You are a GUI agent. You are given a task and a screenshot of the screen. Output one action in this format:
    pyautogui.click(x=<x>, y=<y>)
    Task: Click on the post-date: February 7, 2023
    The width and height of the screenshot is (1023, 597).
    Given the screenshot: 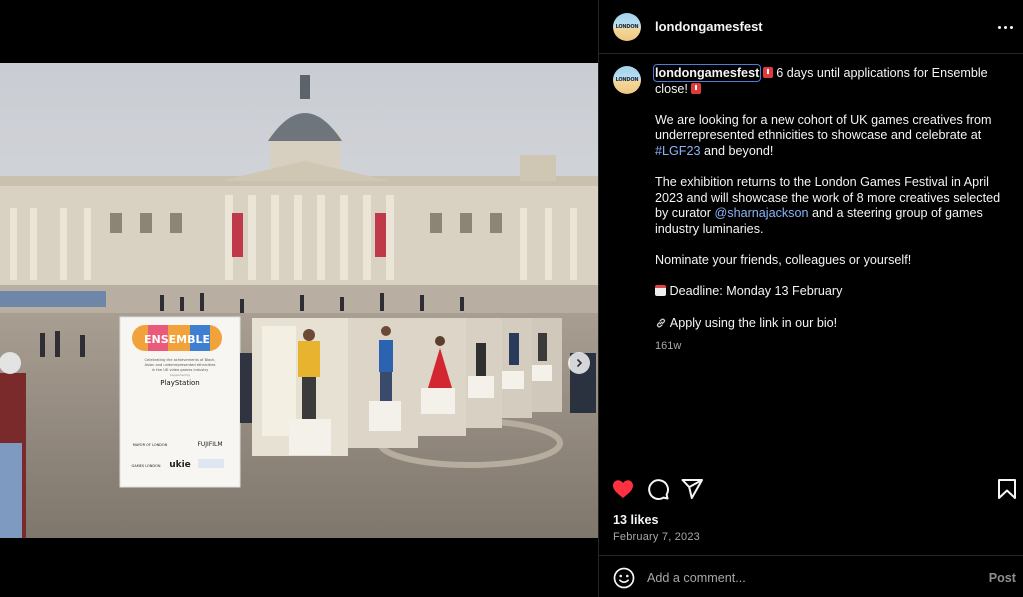 What is the action you would take?
    pyautogui.click(x=656, y=537)
    